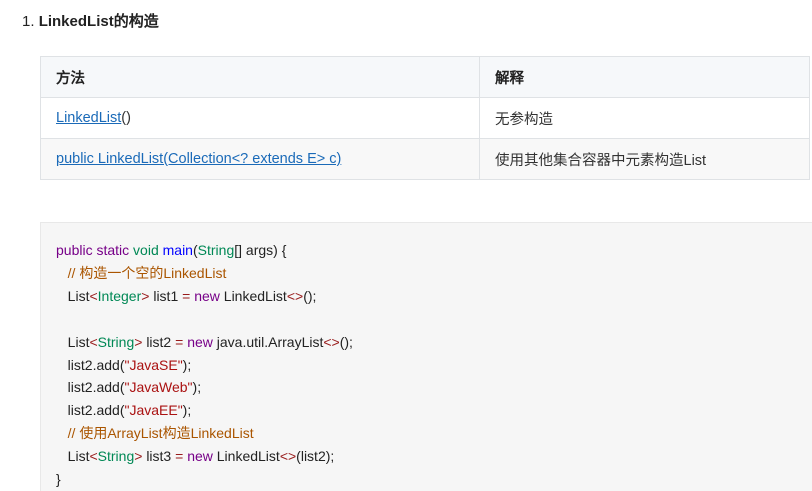 The height and width of the screenshot is (491, 812). I want to click on code-text: list3, so click(161, 456).